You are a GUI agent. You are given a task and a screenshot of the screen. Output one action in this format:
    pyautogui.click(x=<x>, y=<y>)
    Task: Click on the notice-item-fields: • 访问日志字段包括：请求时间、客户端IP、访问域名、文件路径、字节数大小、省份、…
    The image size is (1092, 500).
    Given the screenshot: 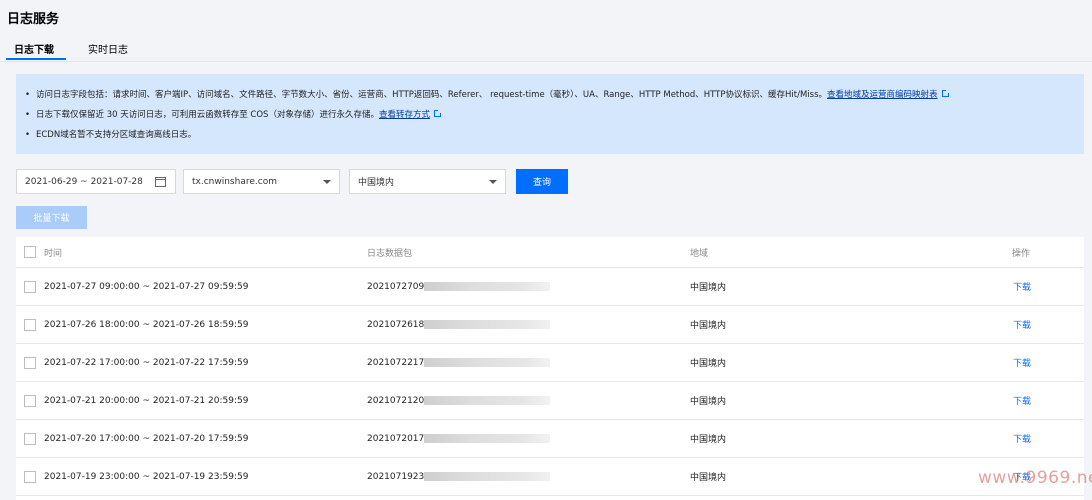 What is the action you would take?
    pyautogui.click(x=550, y=95)
    